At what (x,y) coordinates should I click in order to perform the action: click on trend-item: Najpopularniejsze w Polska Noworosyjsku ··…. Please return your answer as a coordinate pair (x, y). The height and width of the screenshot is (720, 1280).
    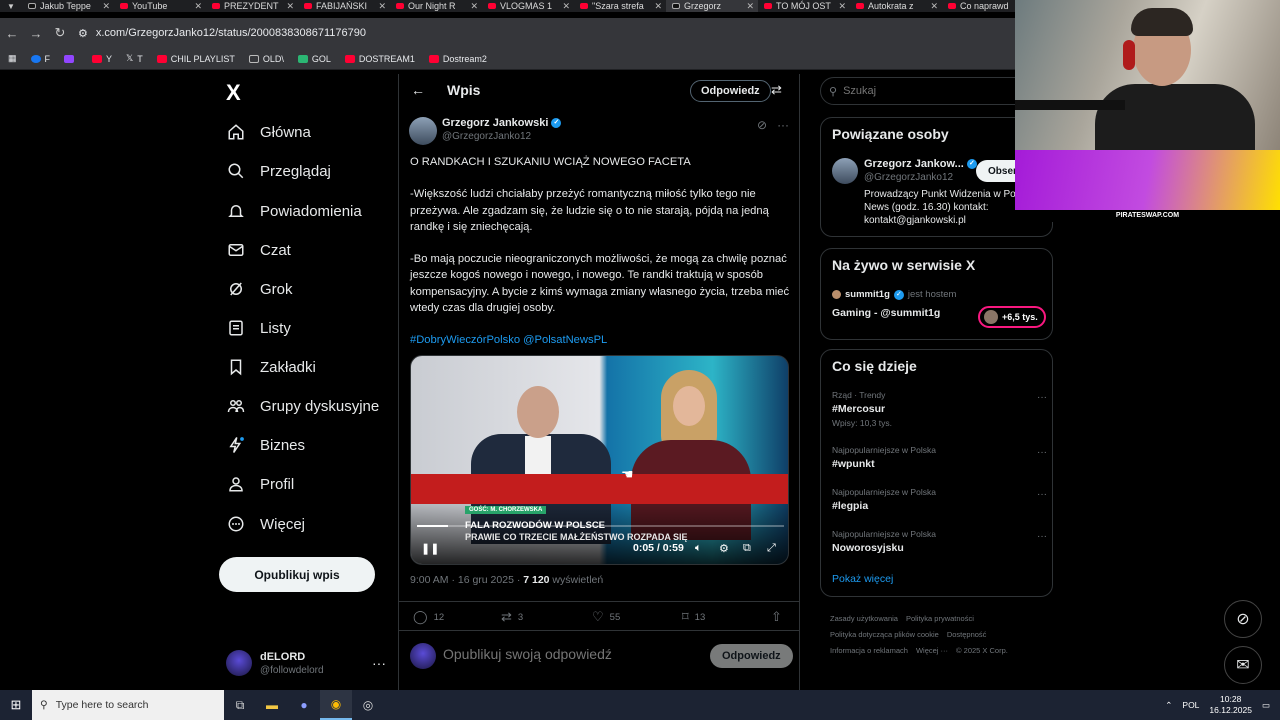
    Looking at the image, I should click on (939, 541).